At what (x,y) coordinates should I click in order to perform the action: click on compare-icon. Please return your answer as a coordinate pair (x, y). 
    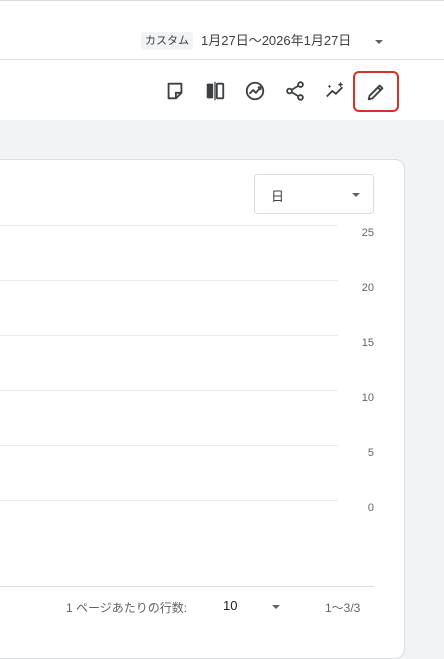
    Looking at the image, I should click on (215, 91).